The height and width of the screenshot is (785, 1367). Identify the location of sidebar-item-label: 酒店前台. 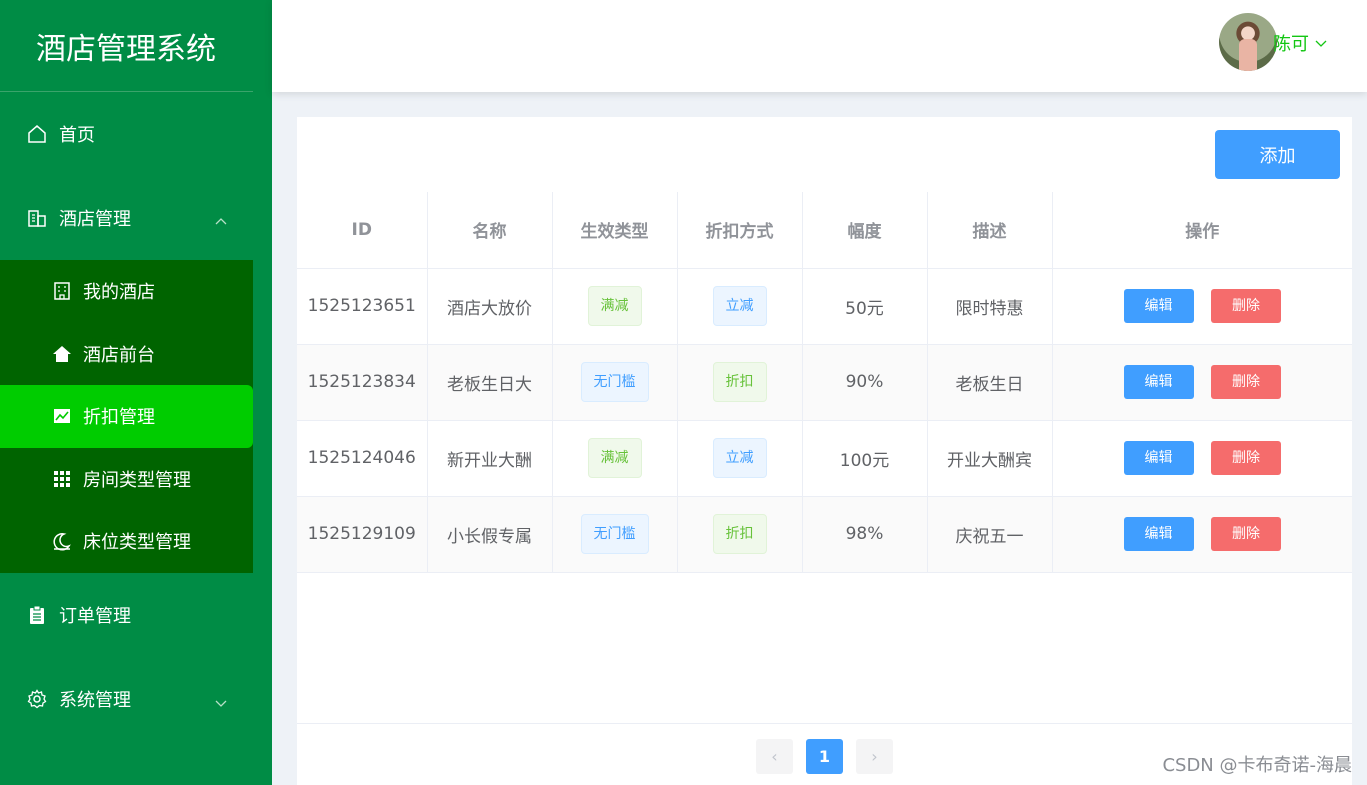
(119, 355).